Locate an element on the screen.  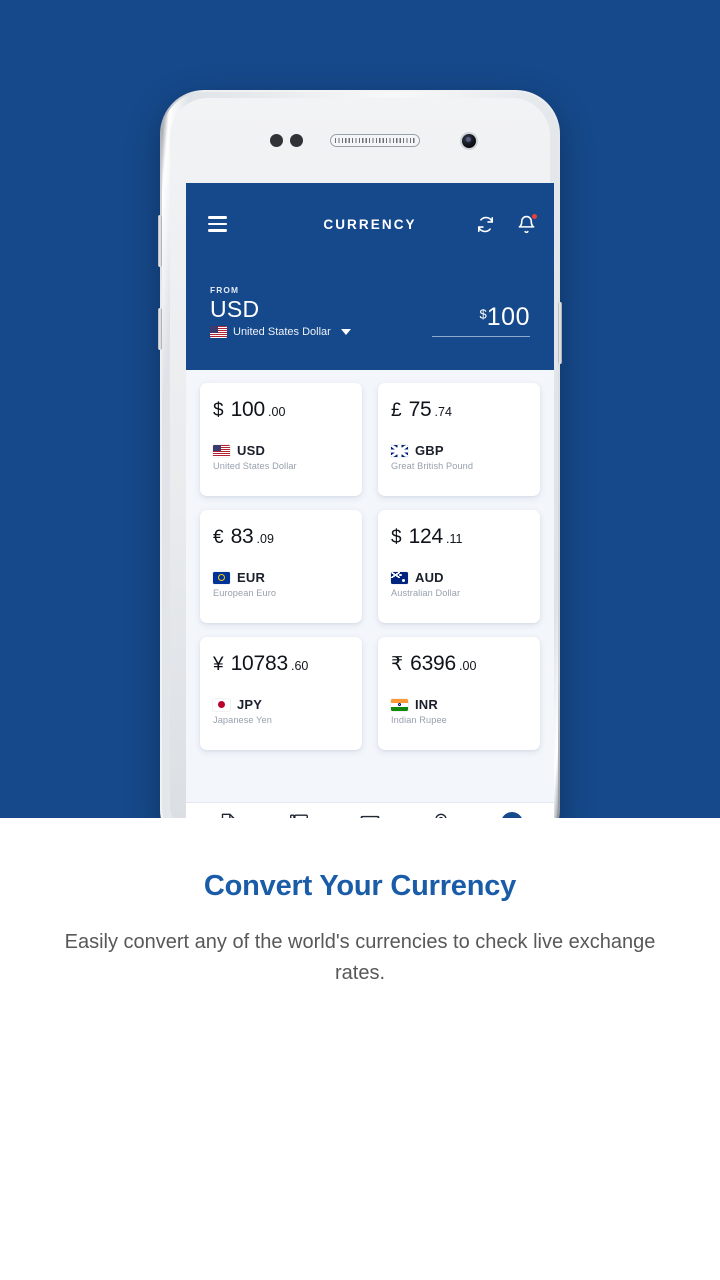
currency-name: European Euro is located at coordinates (245, 593).